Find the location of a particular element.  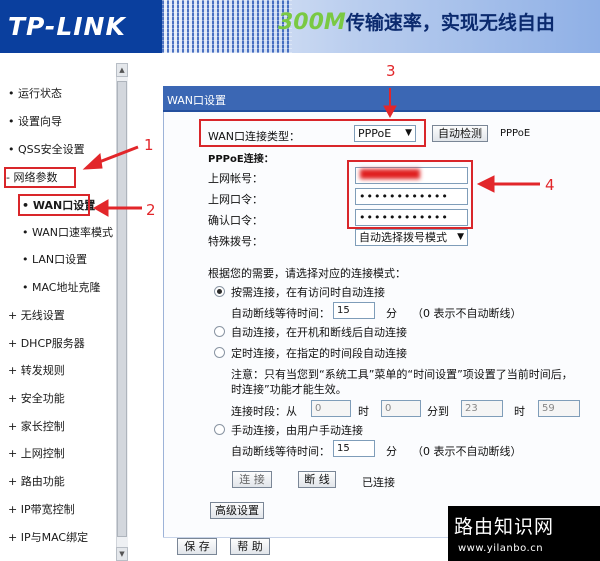

annotation-2: 2 is located at coordinates (151, 210).